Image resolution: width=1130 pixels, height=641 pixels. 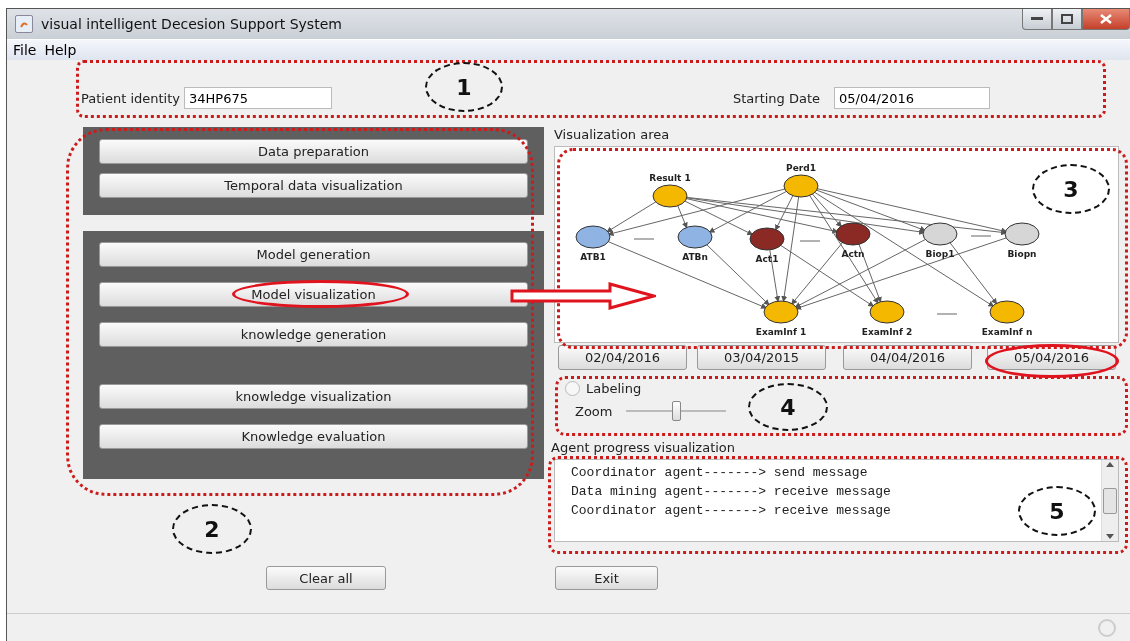 What do you see at coordinates (781, 332) in the screenshot?
I see `node-label: ExamInf 1` at bounding box center [781, 332].